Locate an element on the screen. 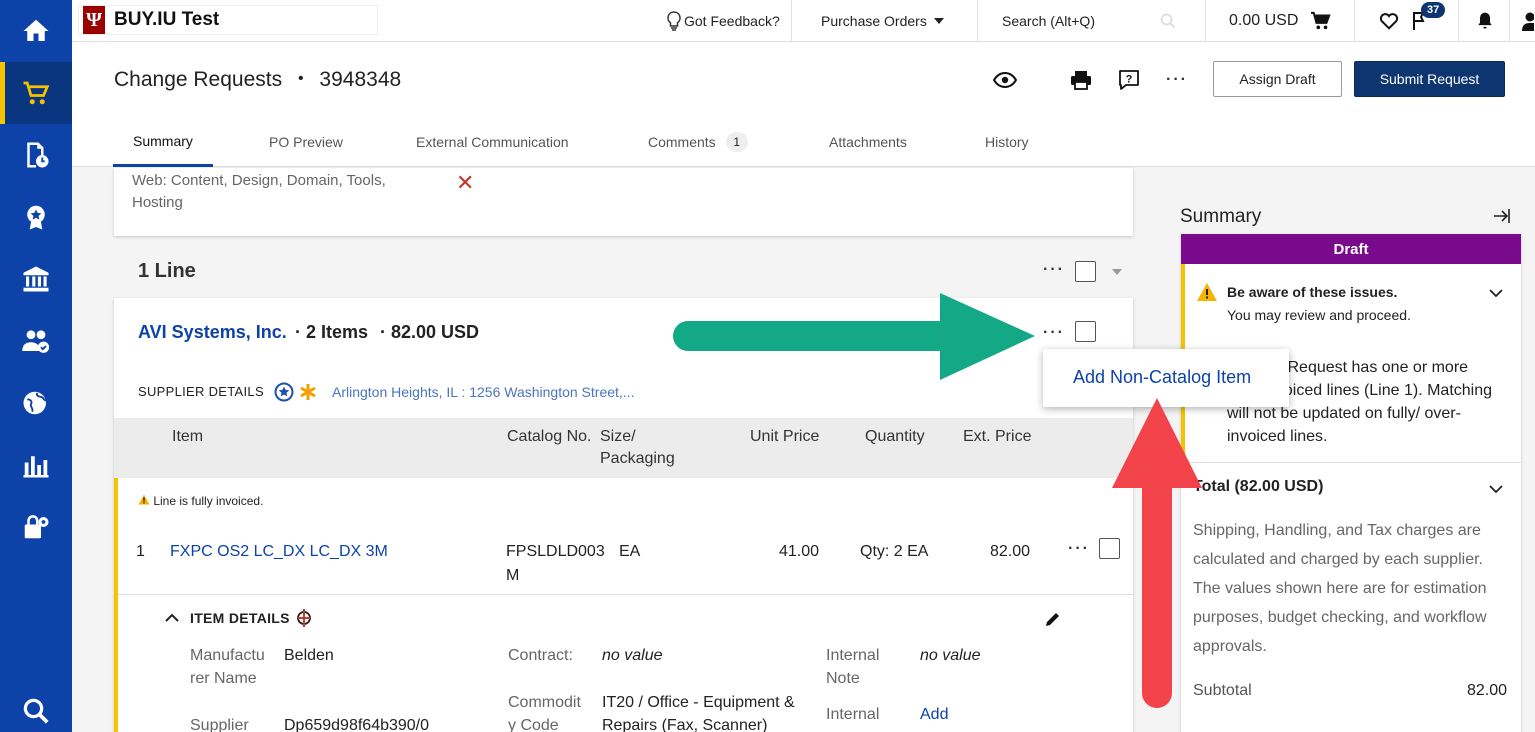 The height and width of the screenshot is (732, 1535). bar-chart-icon is located at coordinates (36, 467).